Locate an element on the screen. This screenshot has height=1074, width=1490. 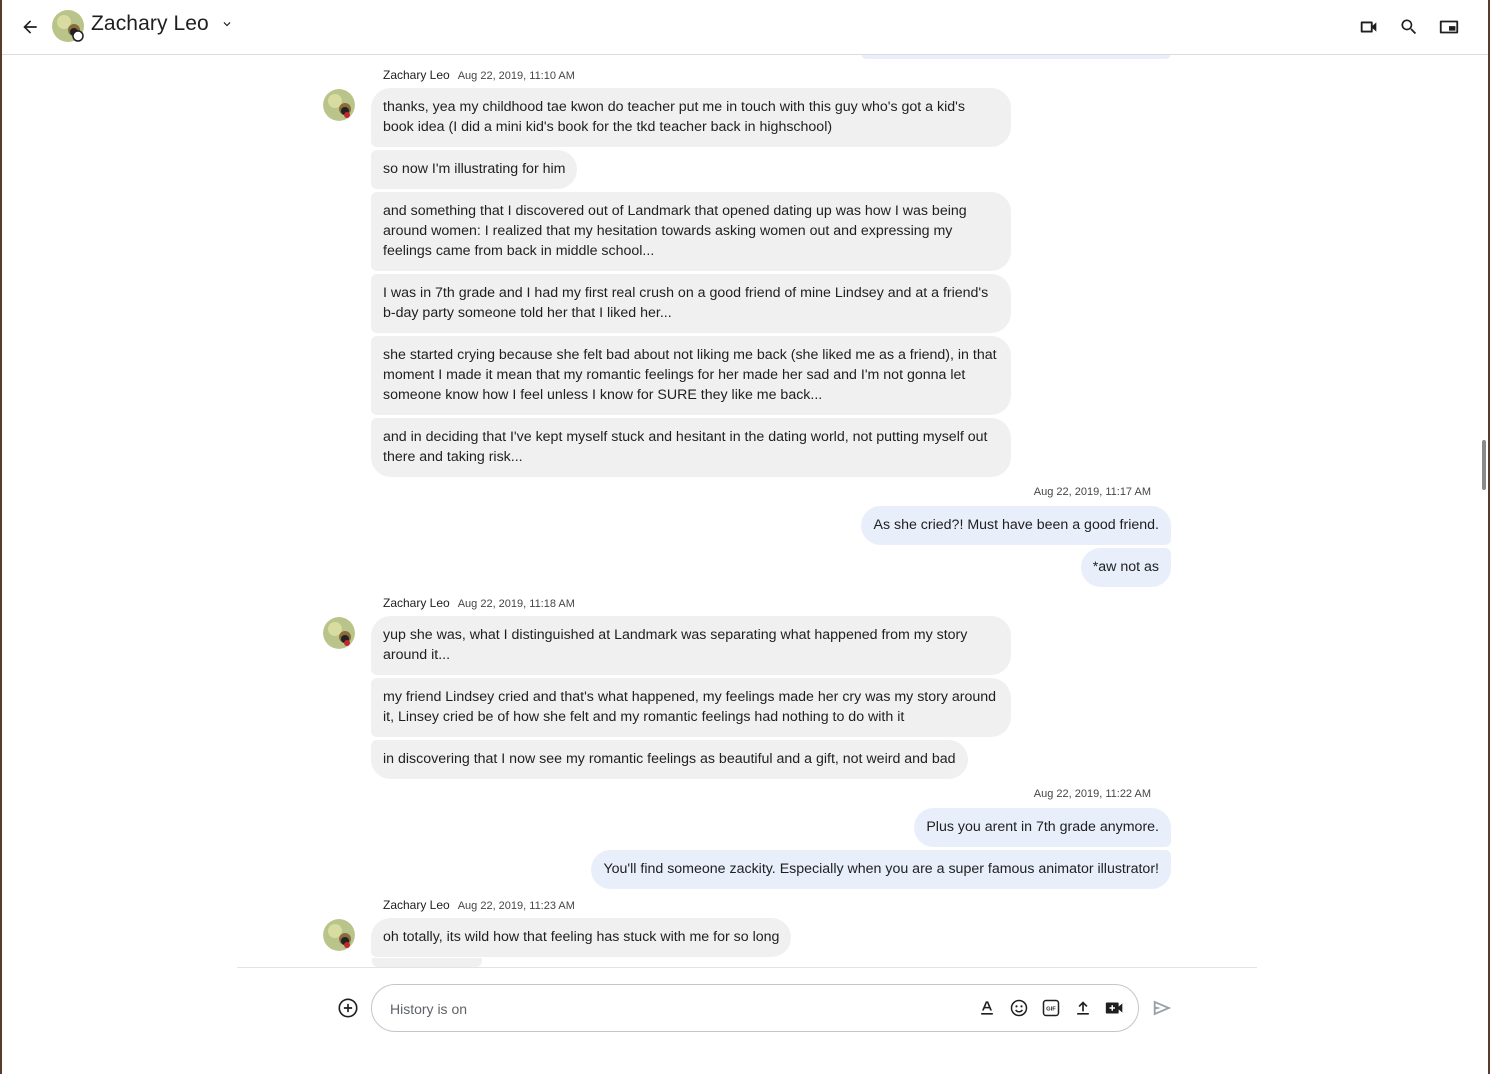
picture-in-picture-icon is located at coordinates (1449, 27).